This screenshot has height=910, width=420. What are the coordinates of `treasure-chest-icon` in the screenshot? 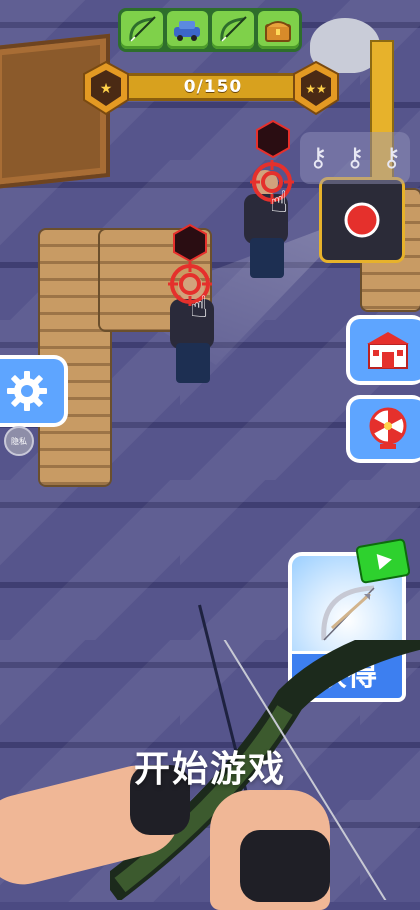 It's located at (278, 31).